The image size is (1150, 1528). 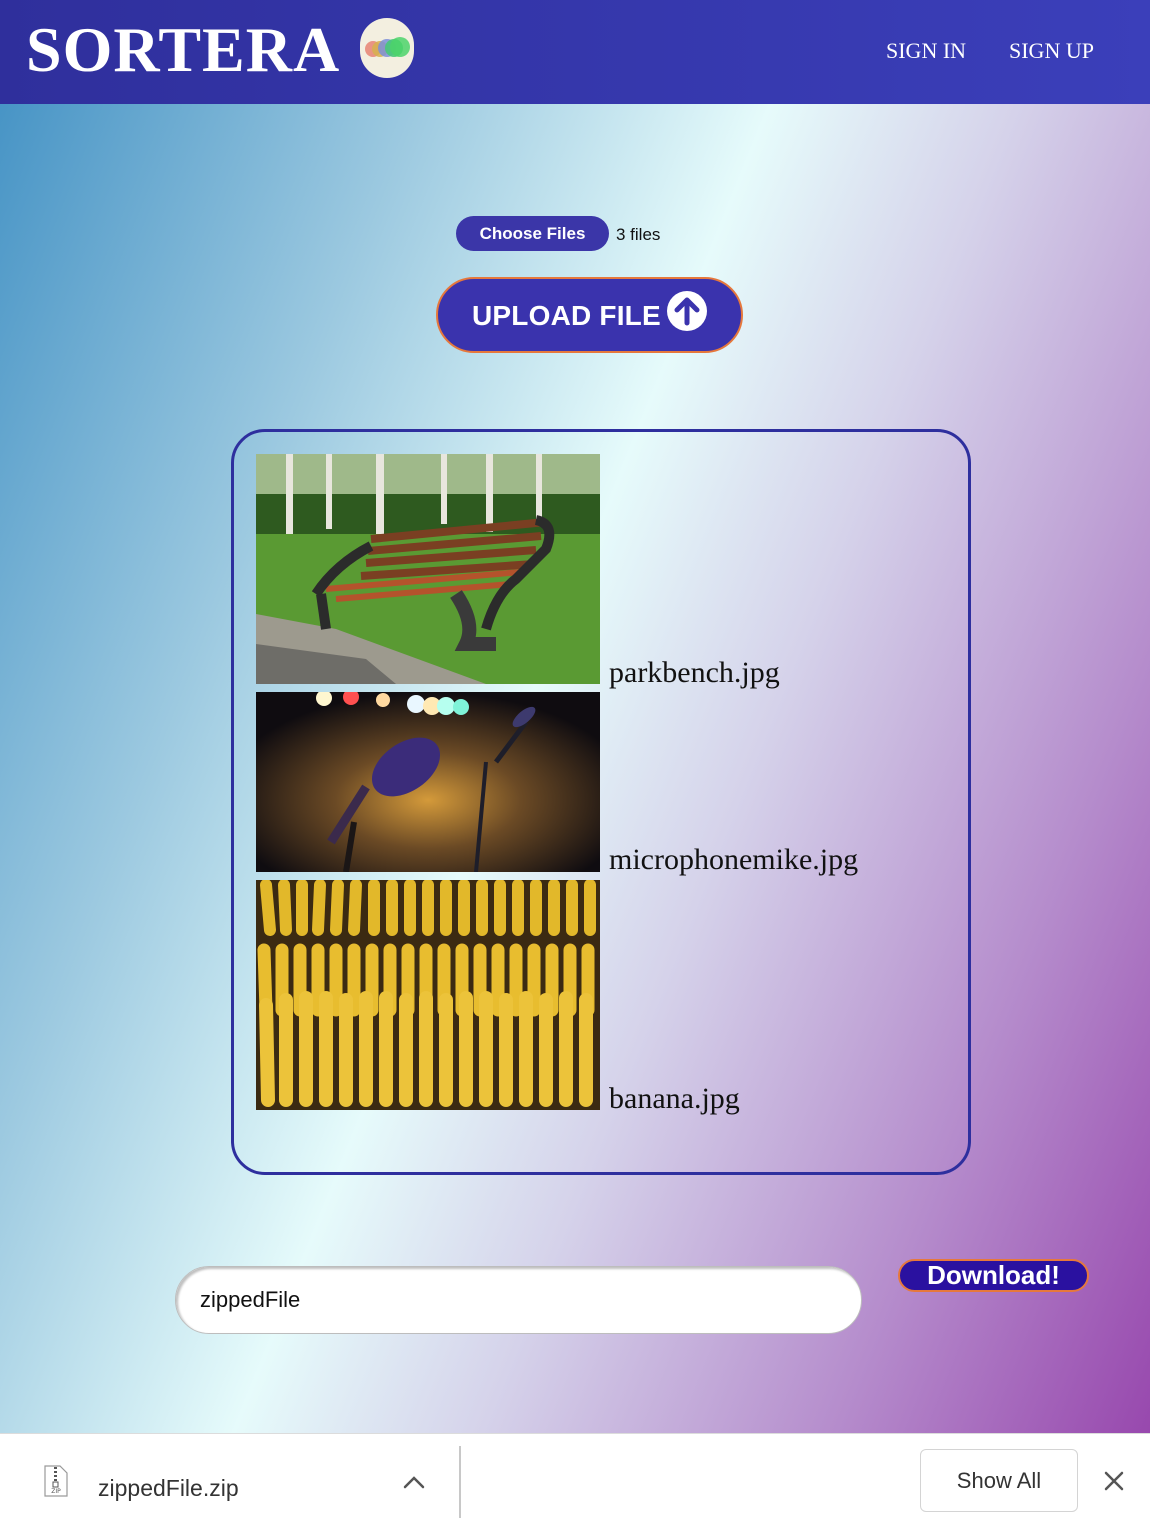 What do you see at coordinates (575, 1480) in the screenshot?
I see `download-shelf: ZIP zippedFile.zip Show All` at bounding box center [575, 1480].